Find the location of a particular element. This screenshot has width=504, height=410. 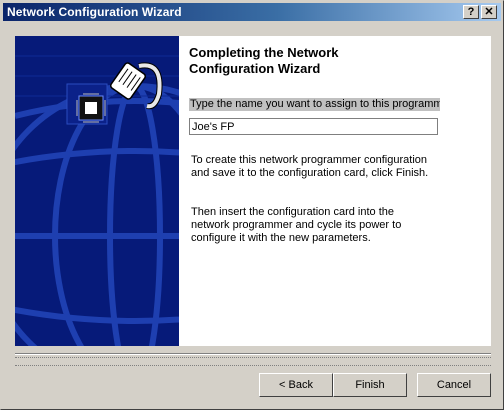

dotted-separator-lower is located at coordinates (253, 365).